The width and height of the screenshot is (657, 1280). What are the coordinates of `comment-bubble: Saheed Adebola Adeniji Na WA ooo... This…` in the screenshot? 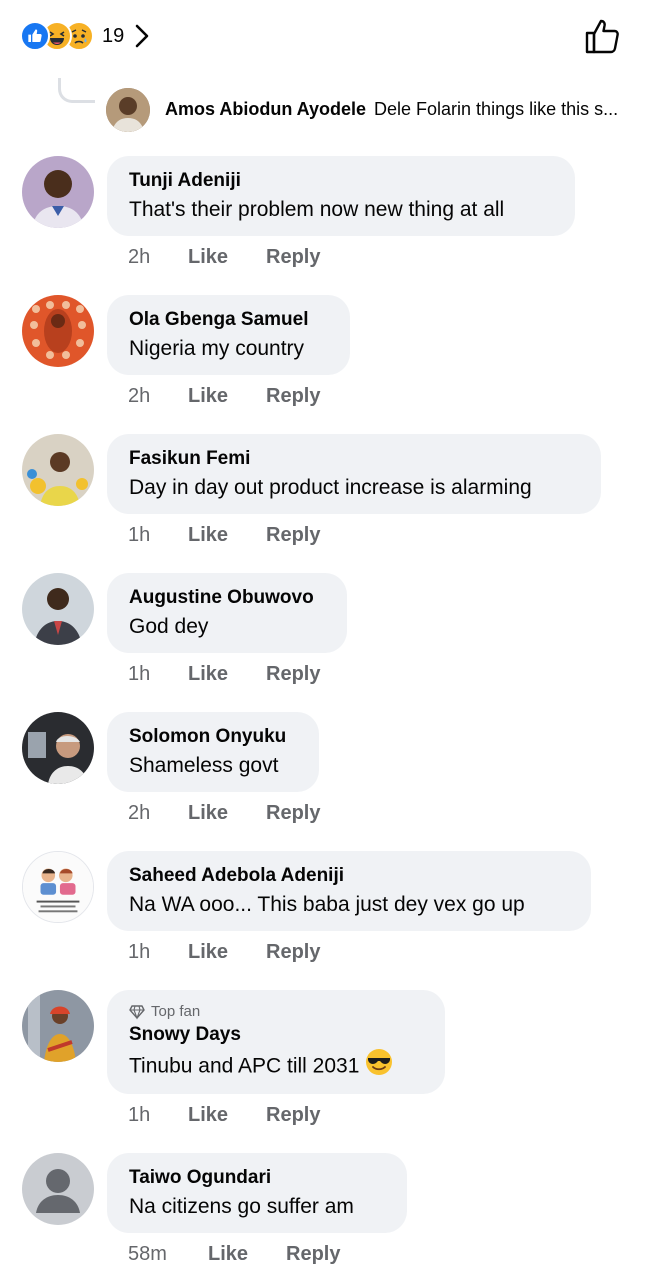 It's located at (349, 891).